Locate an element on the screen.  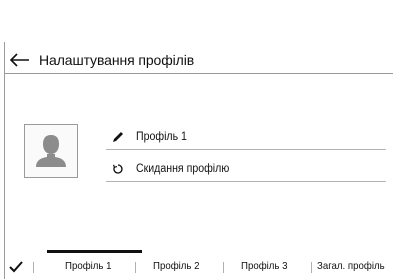
back-button is located at coordinates (20, 60).